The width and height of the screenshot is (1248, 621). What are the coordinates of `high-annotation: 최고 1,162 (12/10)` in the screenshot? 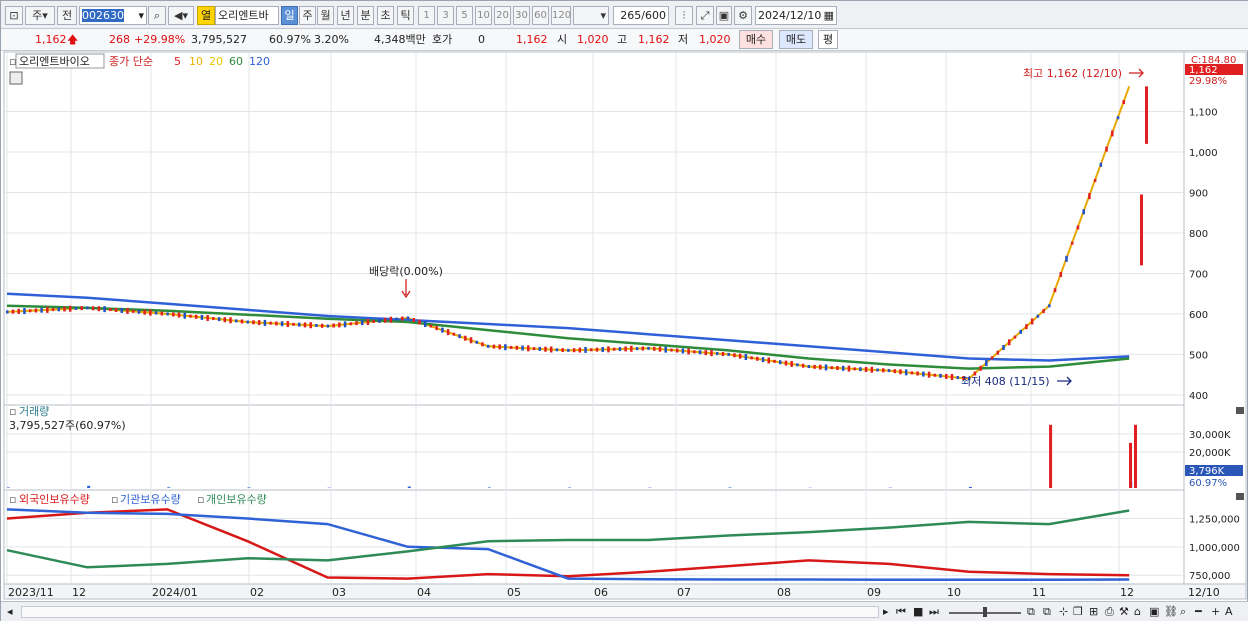 It's located at (1072, 73).